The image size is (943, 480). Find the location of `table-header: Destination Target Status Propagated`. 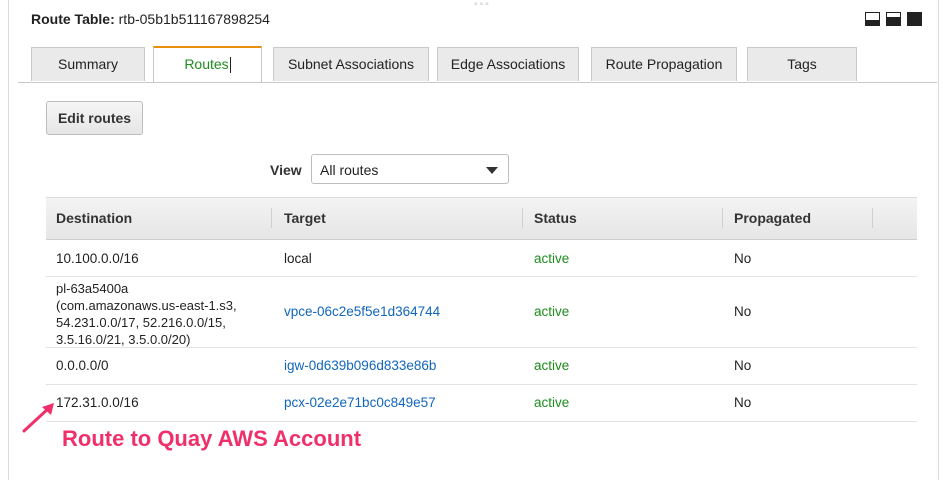

table-header: Destination Target Status Propagated is located at coordinates (481, 218).